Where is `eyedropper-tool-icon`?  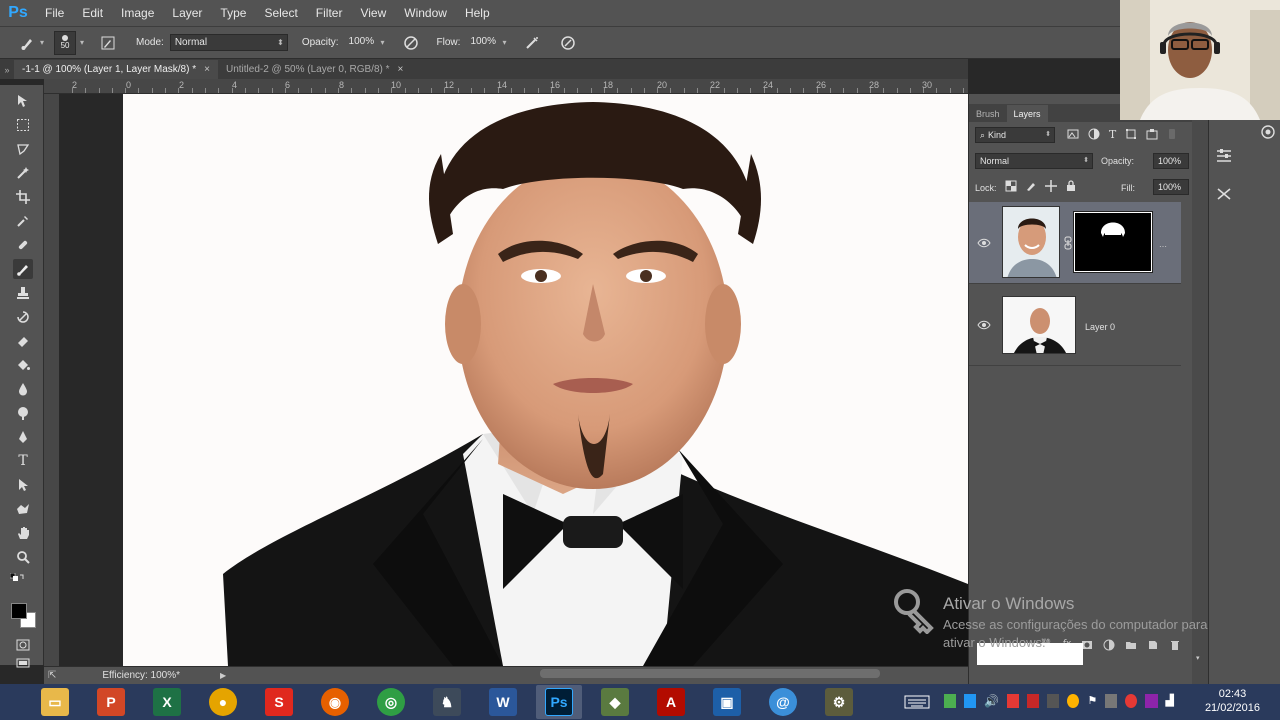 eyedropper-tool-icon is located at coordinates (23, 221).